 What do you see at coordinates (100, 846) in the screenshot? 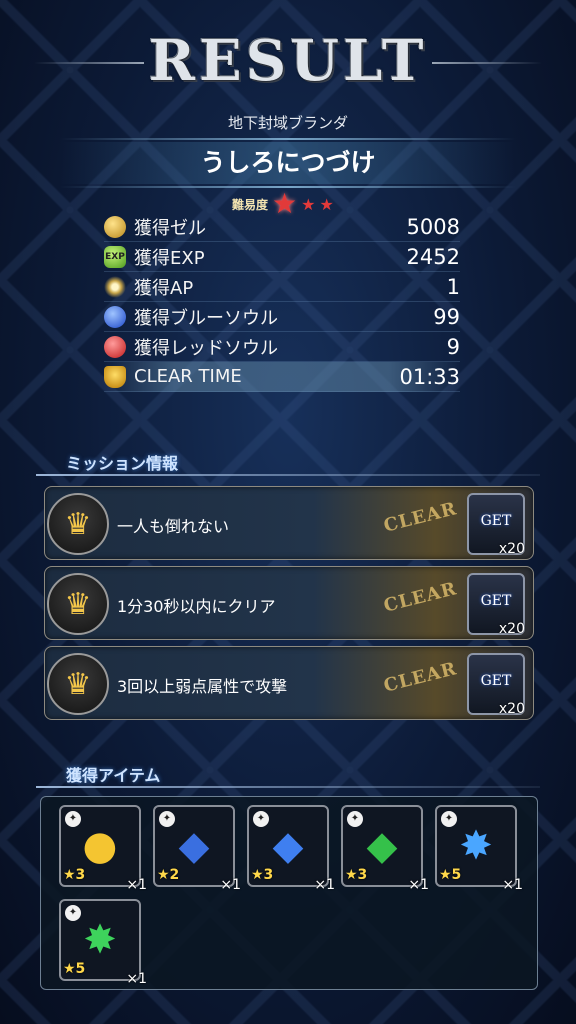
I see `golden-apple-icon: ●` at bounding box center [100, 846].